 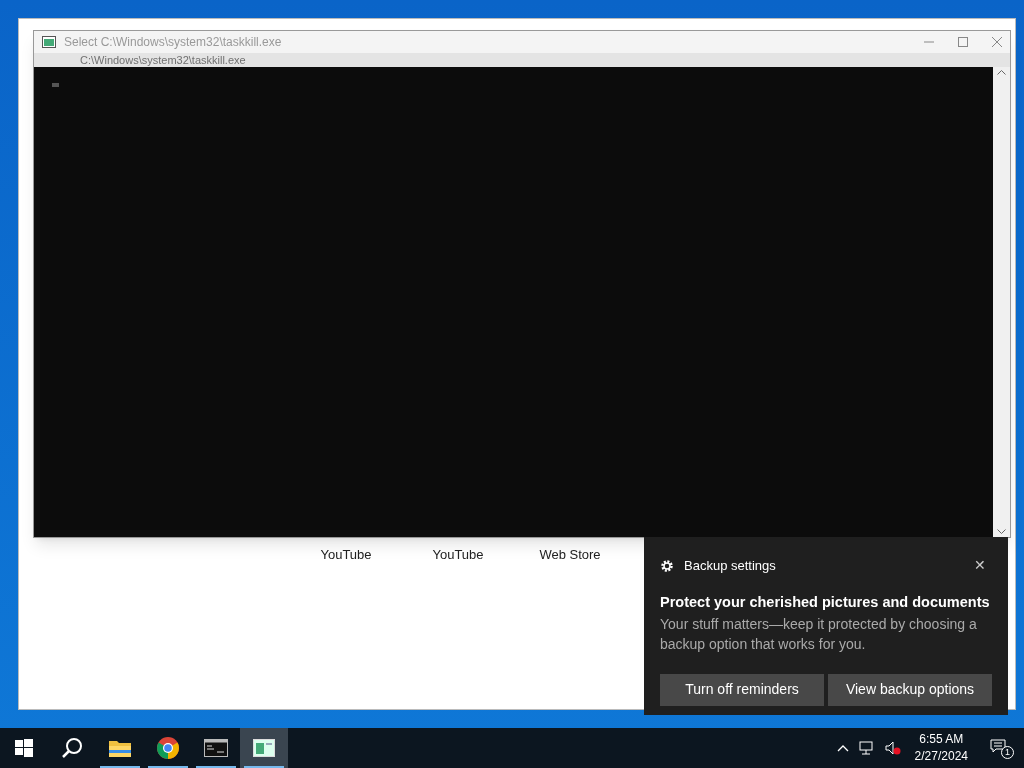 I want to click on muted-speaker-icon, so click(x=892, y=748).